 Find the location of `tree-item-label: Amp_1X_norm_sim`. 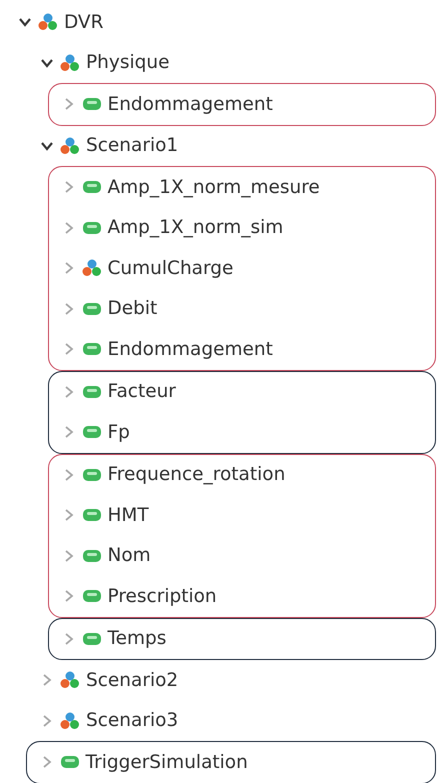

tree-item-label: Amp_1X_norm_sim is located at coordinates (196, 227).